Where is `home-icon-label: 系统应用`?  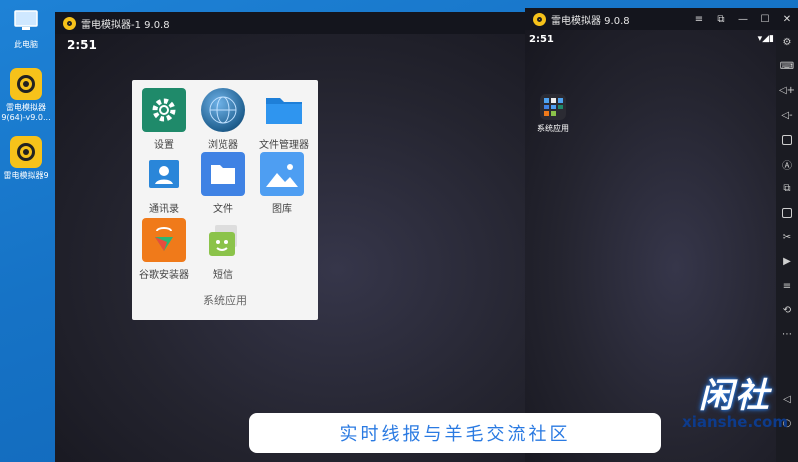 home-icon-label: 系统应用 is located at coordinates (553, 128).